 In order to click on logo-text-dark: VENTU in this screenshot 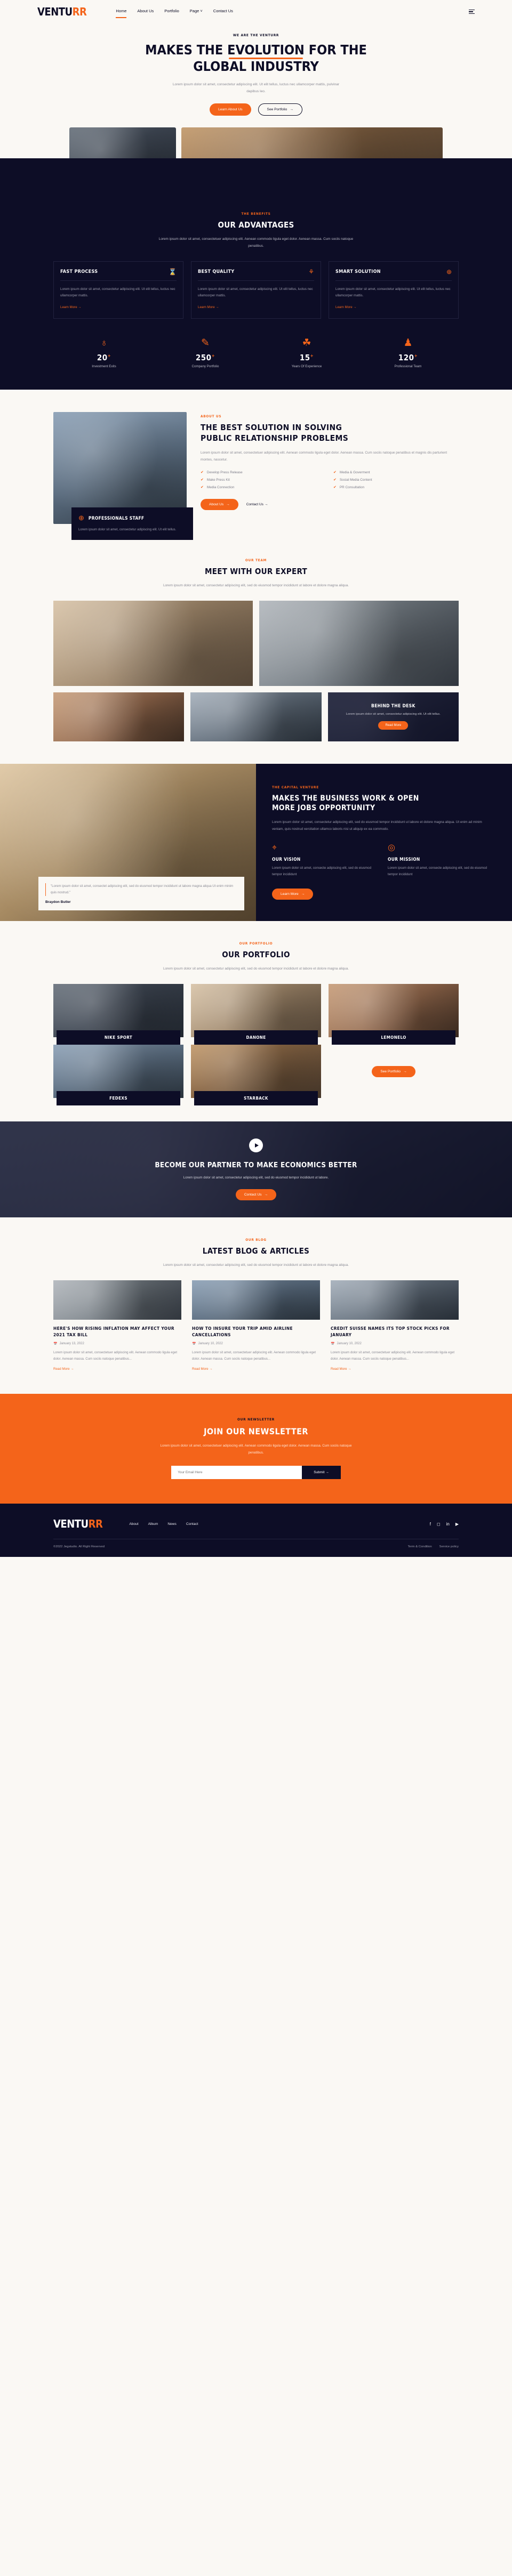, I will do `click(55, 12)`.